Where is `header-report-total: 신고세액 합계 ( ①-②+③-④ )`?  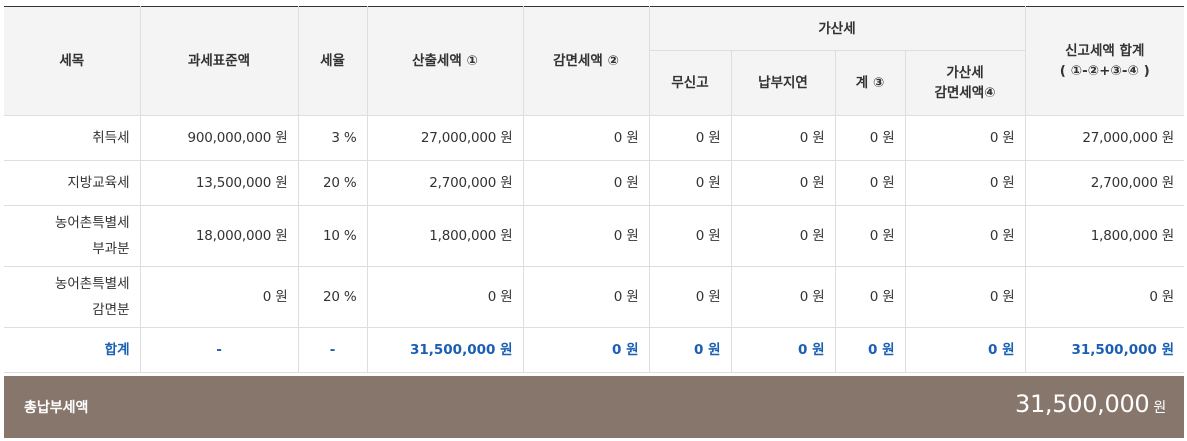
header-report-total: 신고세액 합계 ( ①-②+③-④ ) is located at coordinates (1104, 61).